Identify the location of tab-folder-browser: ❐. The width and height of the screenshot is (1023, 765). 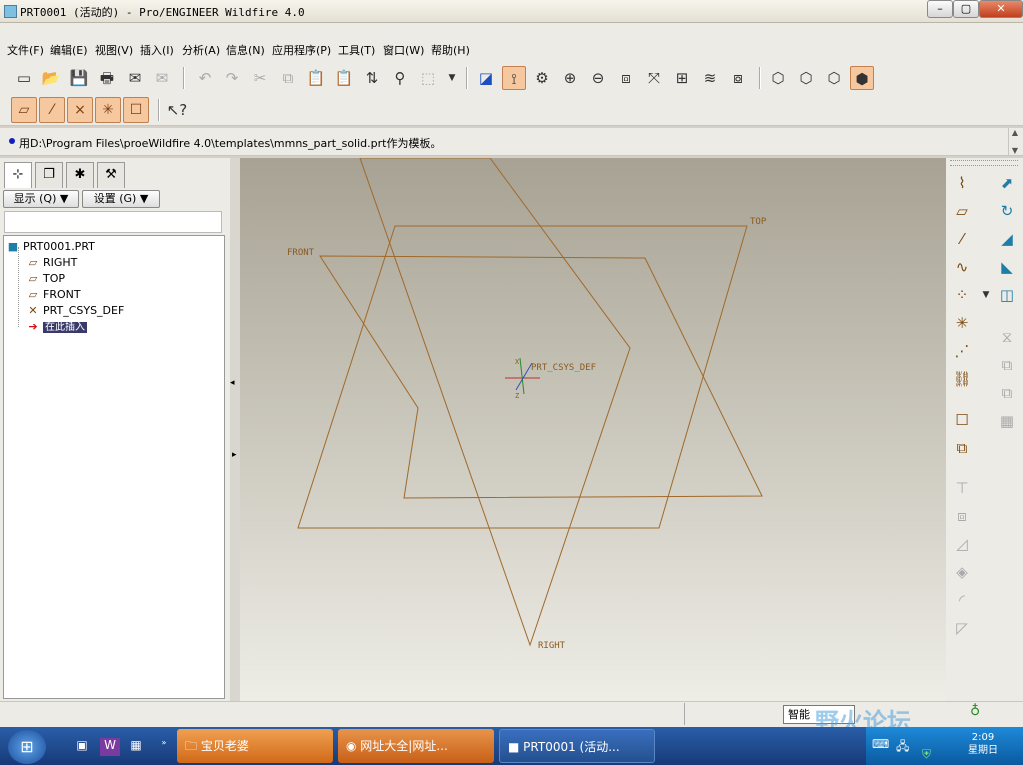
(49, 175).